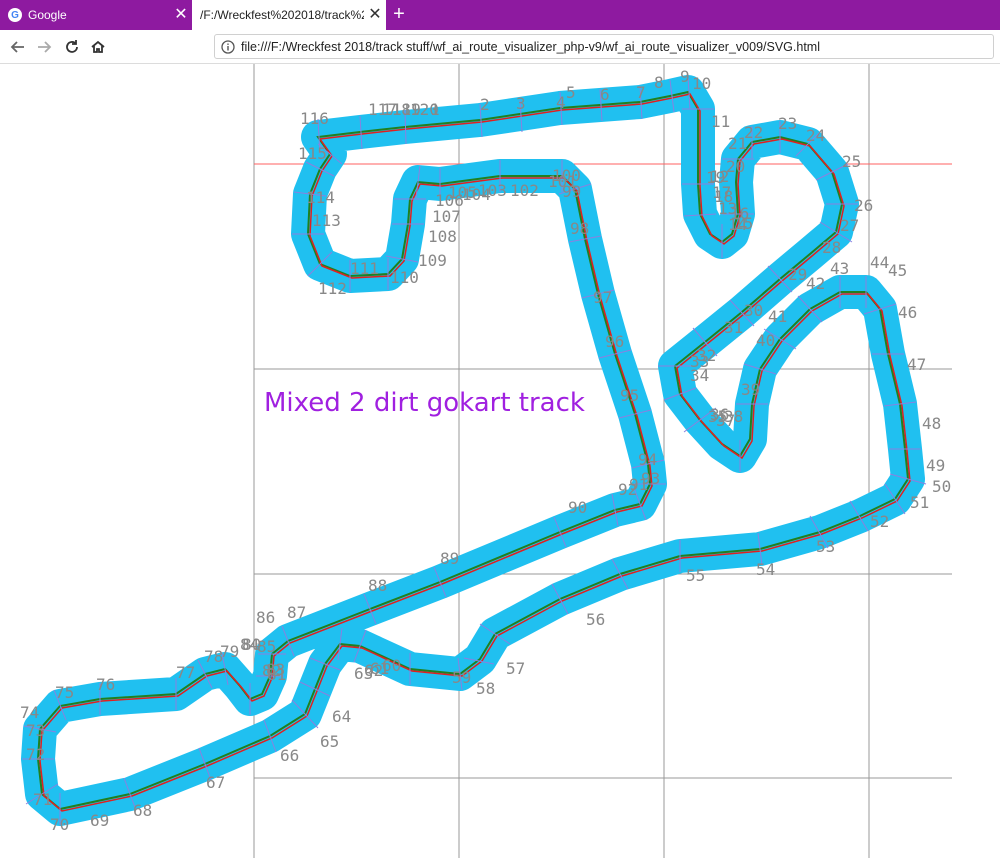 This screenshot has height=858, width=1000. What do you see at coordinates (787, 123) in the screenshot?
I see `waypoint-label: 23` at bounding box center [787, 123].